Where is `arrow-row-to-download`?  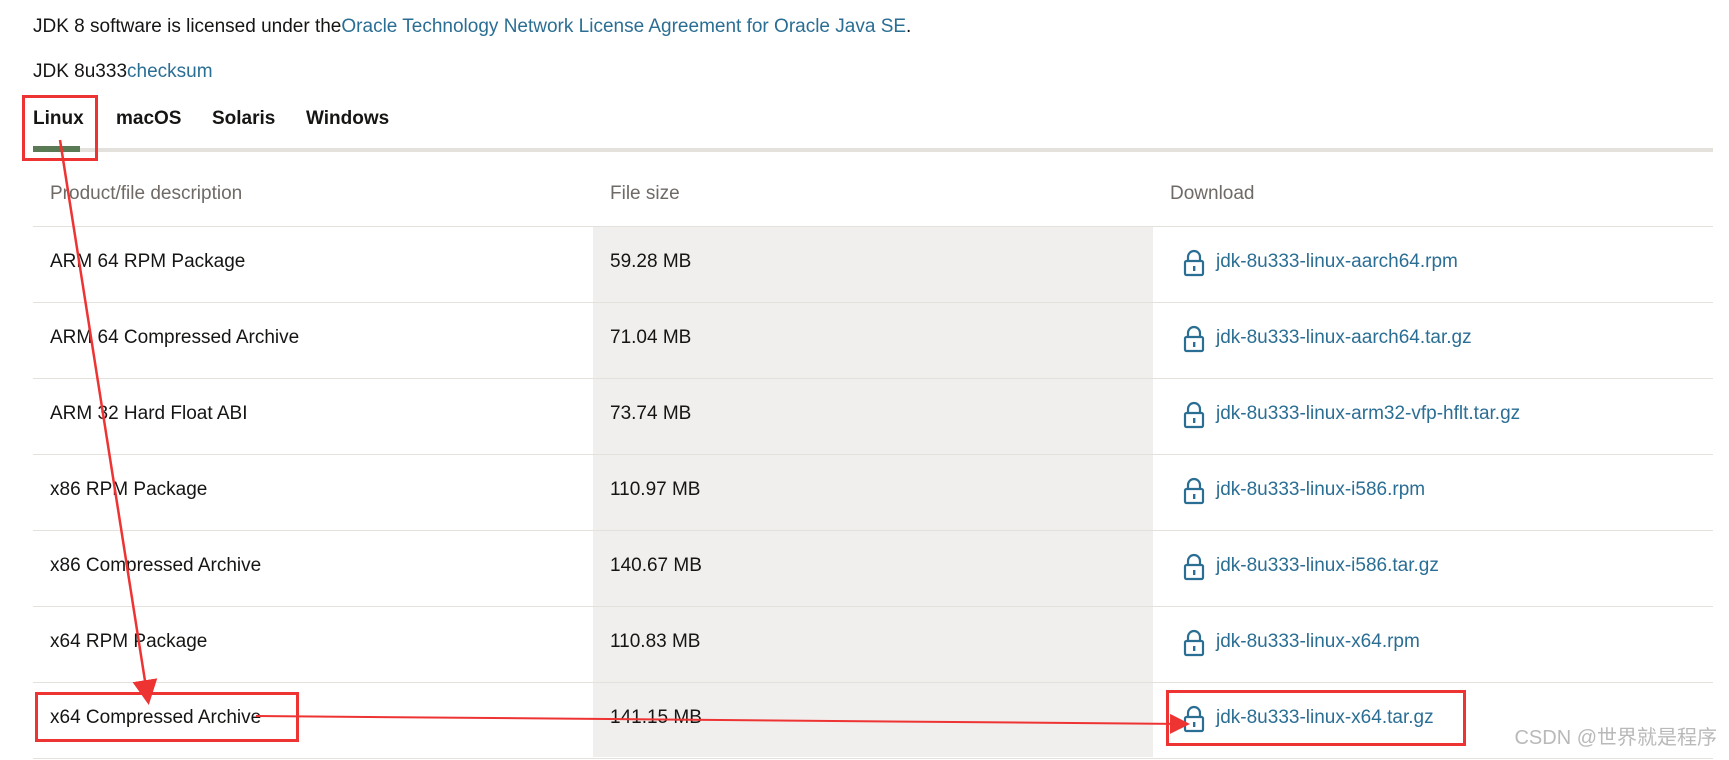 arrow-row-to-download is located at coordinates (722, 723).